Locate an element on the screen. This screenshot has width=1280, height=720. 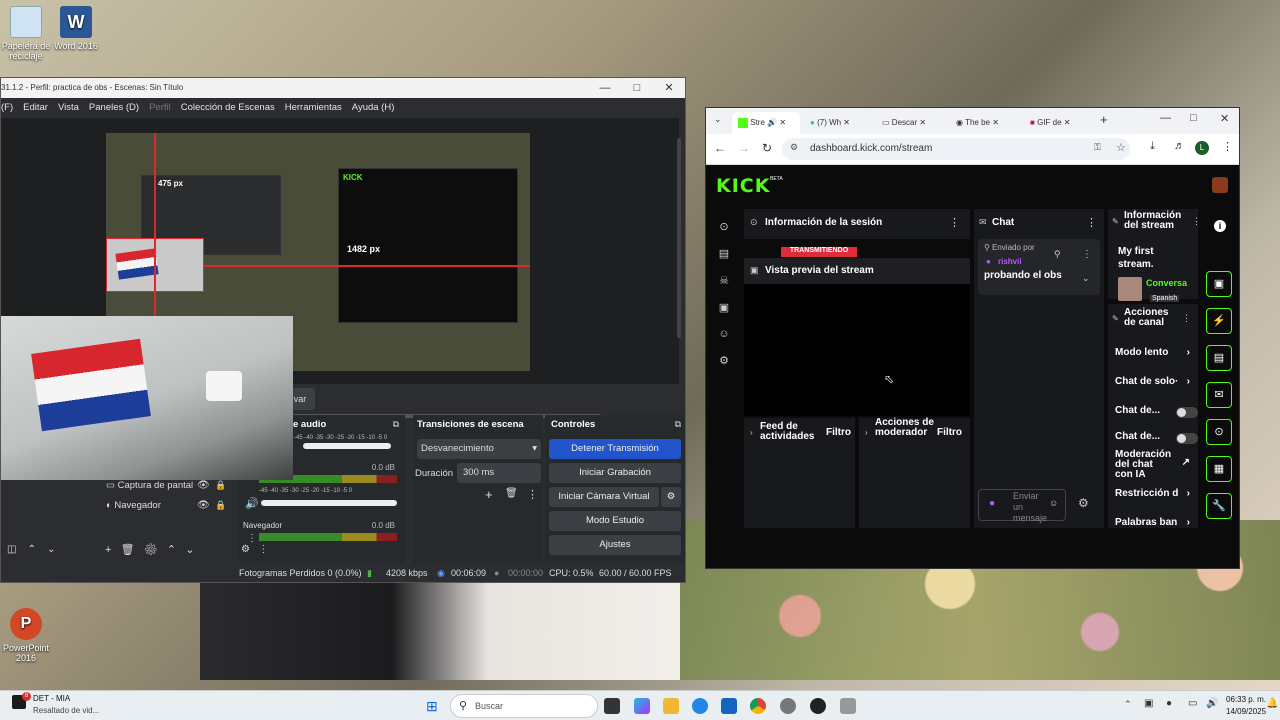
notepad-taskbar-icon is located at coordinates (848, 706).